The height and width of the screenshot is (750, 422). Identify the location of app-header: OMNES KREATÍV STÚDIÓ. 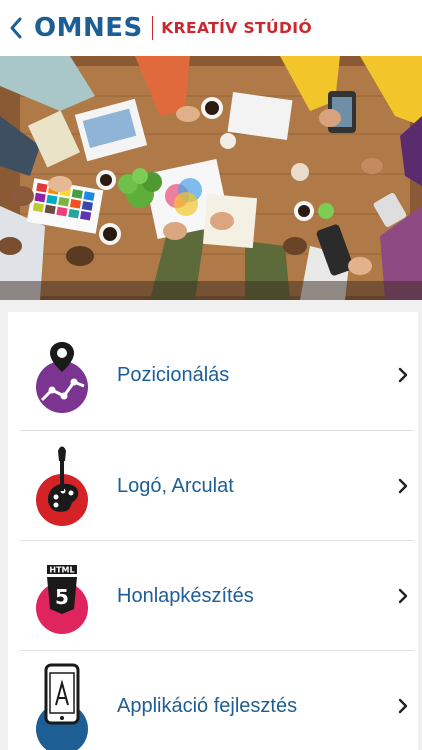
(211, 28).